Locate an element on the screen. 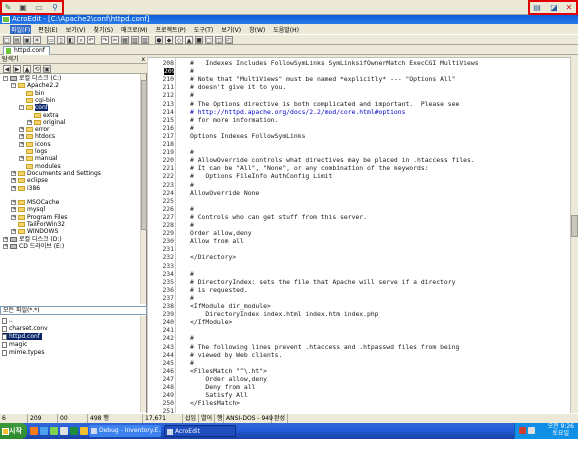 This screenshot has height=462, width=578. menu-item-3: 찾기(S) is located at coordinates (104, 29).